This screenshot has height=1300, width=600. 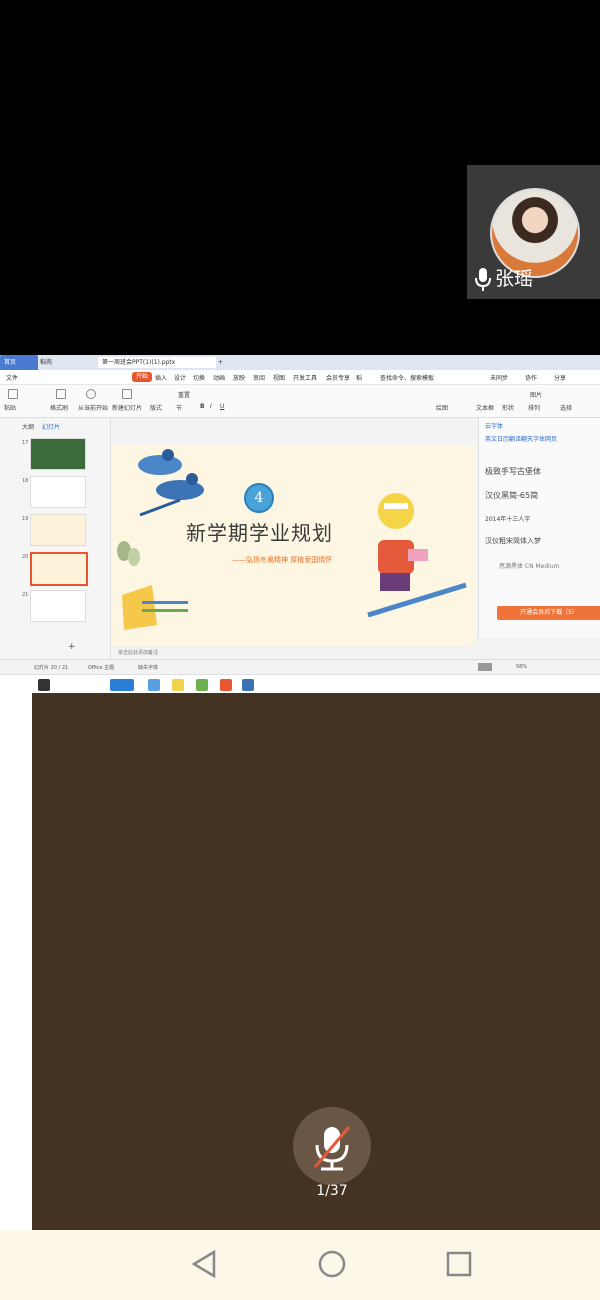 I want to click on microphone-muted-icon, so click(x=332, y=1148).